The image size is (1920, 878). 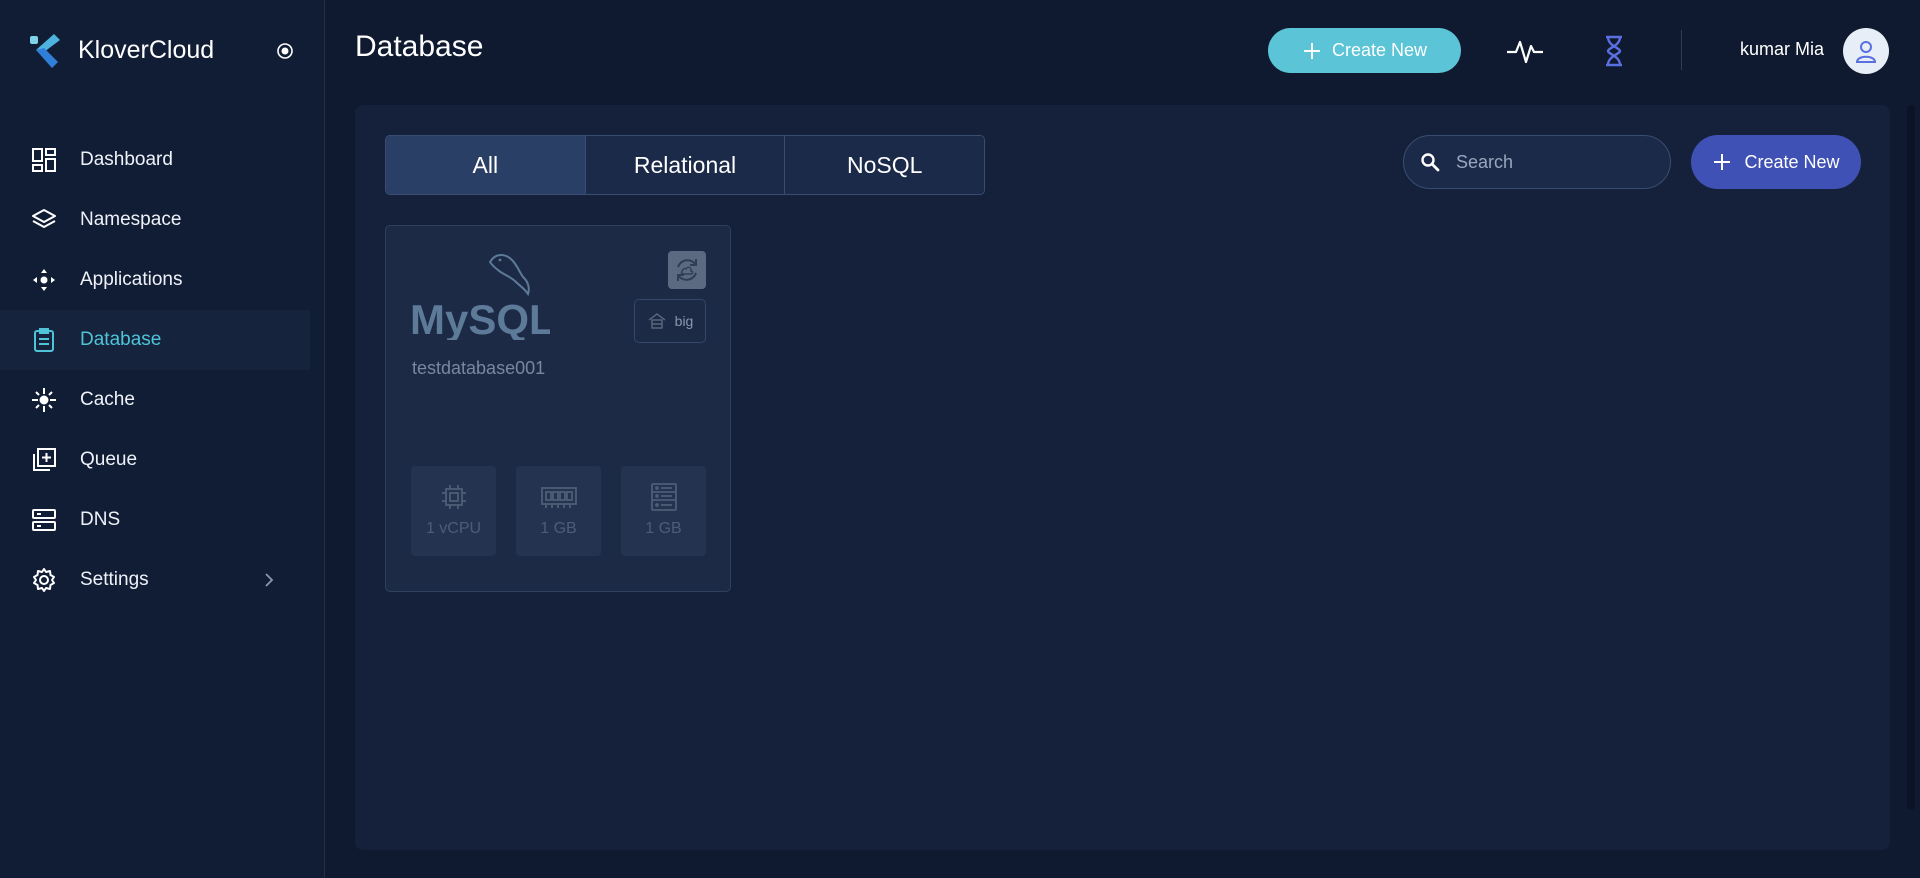 I want to click on tier-icon, so click(x=657, y=321).